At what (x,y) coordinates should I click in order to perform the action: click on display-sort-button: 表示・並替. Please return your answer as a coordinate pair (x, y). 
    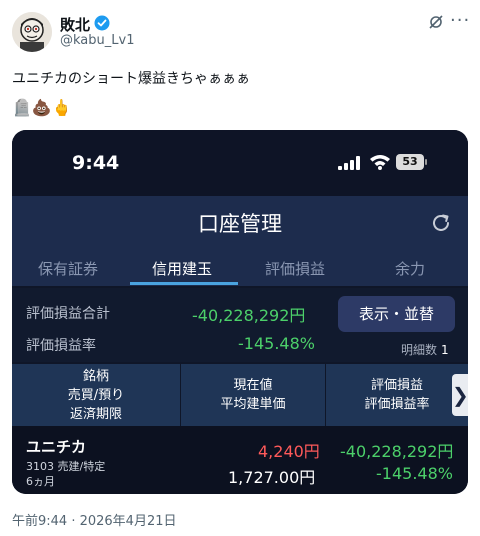
    Looking at the image, I should click on (396, 314).